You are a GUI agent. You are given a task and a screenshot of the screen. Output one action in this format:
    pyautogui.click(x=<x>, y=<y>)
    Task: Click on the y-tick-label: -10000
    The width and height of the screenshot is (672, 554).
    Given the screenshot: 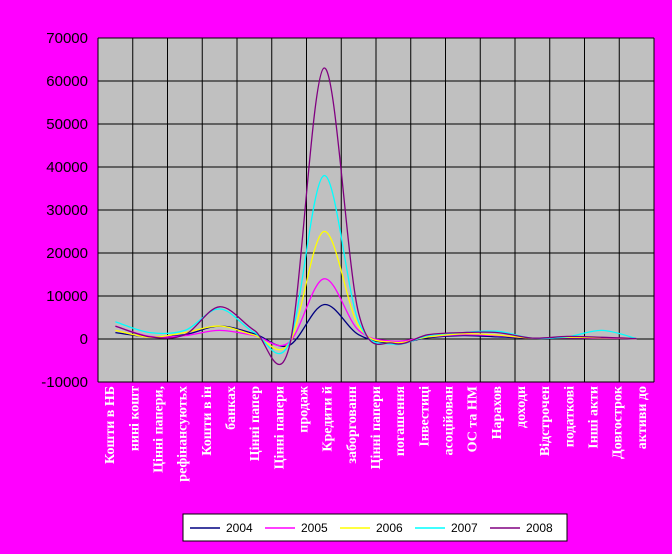 What is the action you would take?
    pyautogui.click(x=64, y=382)
    